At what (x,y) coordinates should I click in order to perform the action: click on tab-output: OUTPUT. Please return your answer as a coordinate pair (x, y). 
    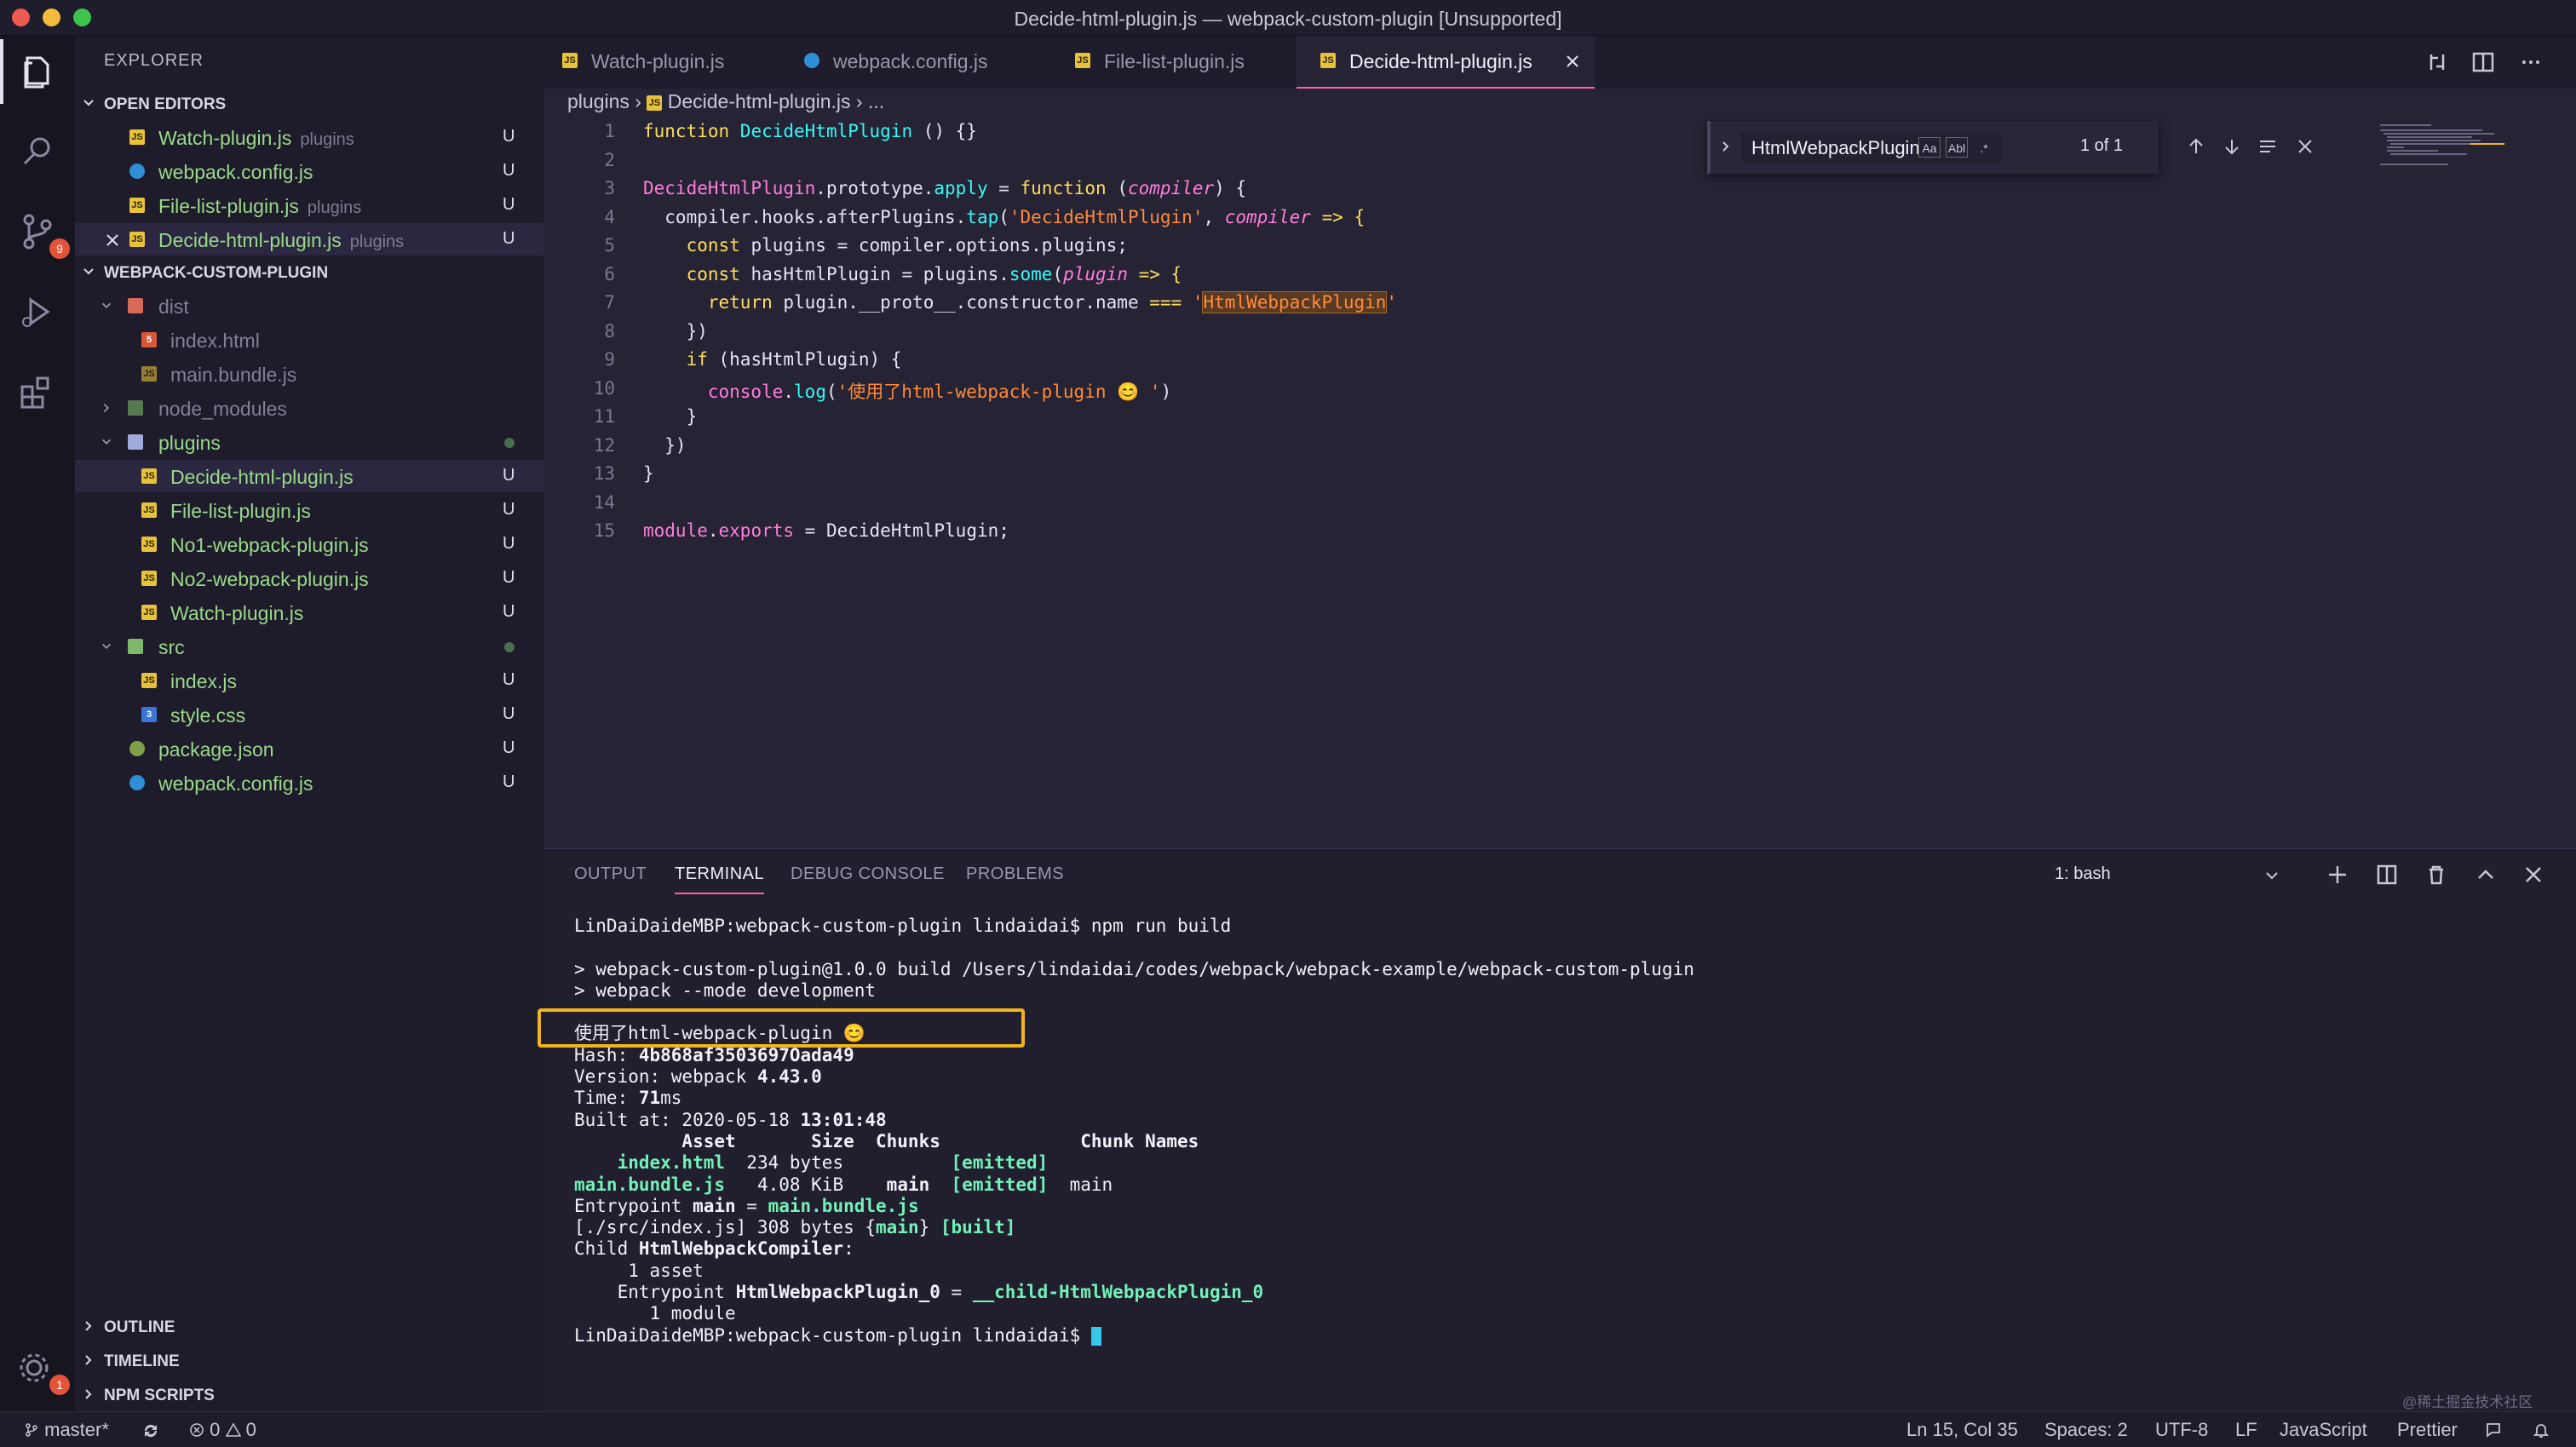
    Looking at the image, I should click on (611, 874).